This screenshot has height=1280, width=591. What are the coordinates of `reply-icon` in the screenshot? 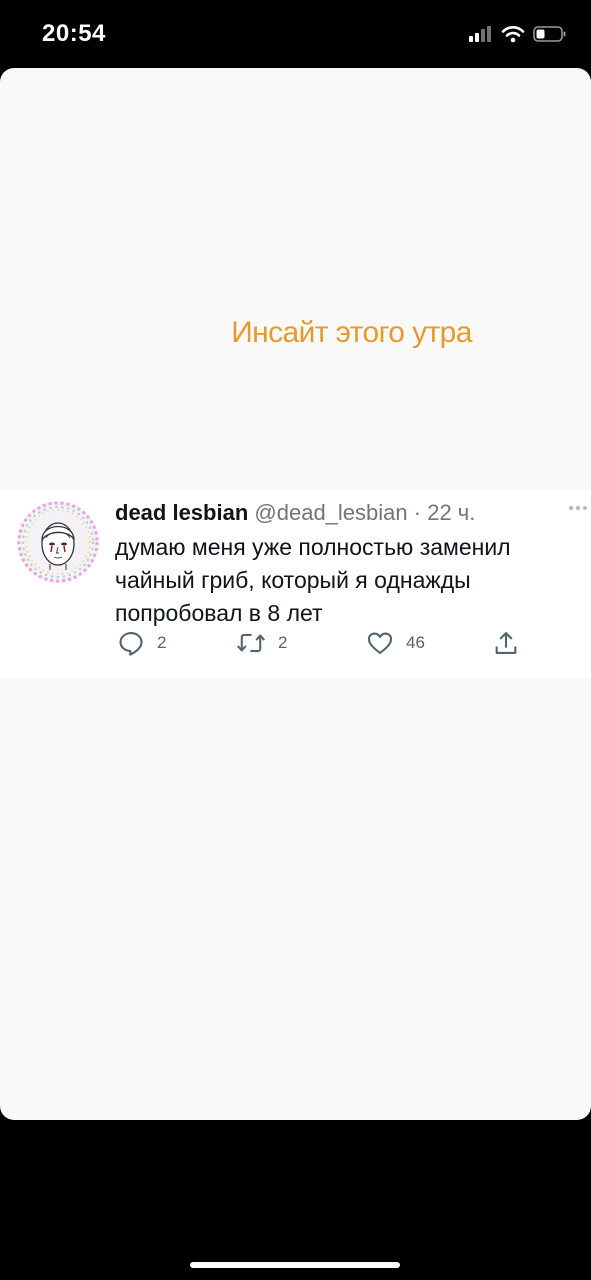 It's located at (131, 643).